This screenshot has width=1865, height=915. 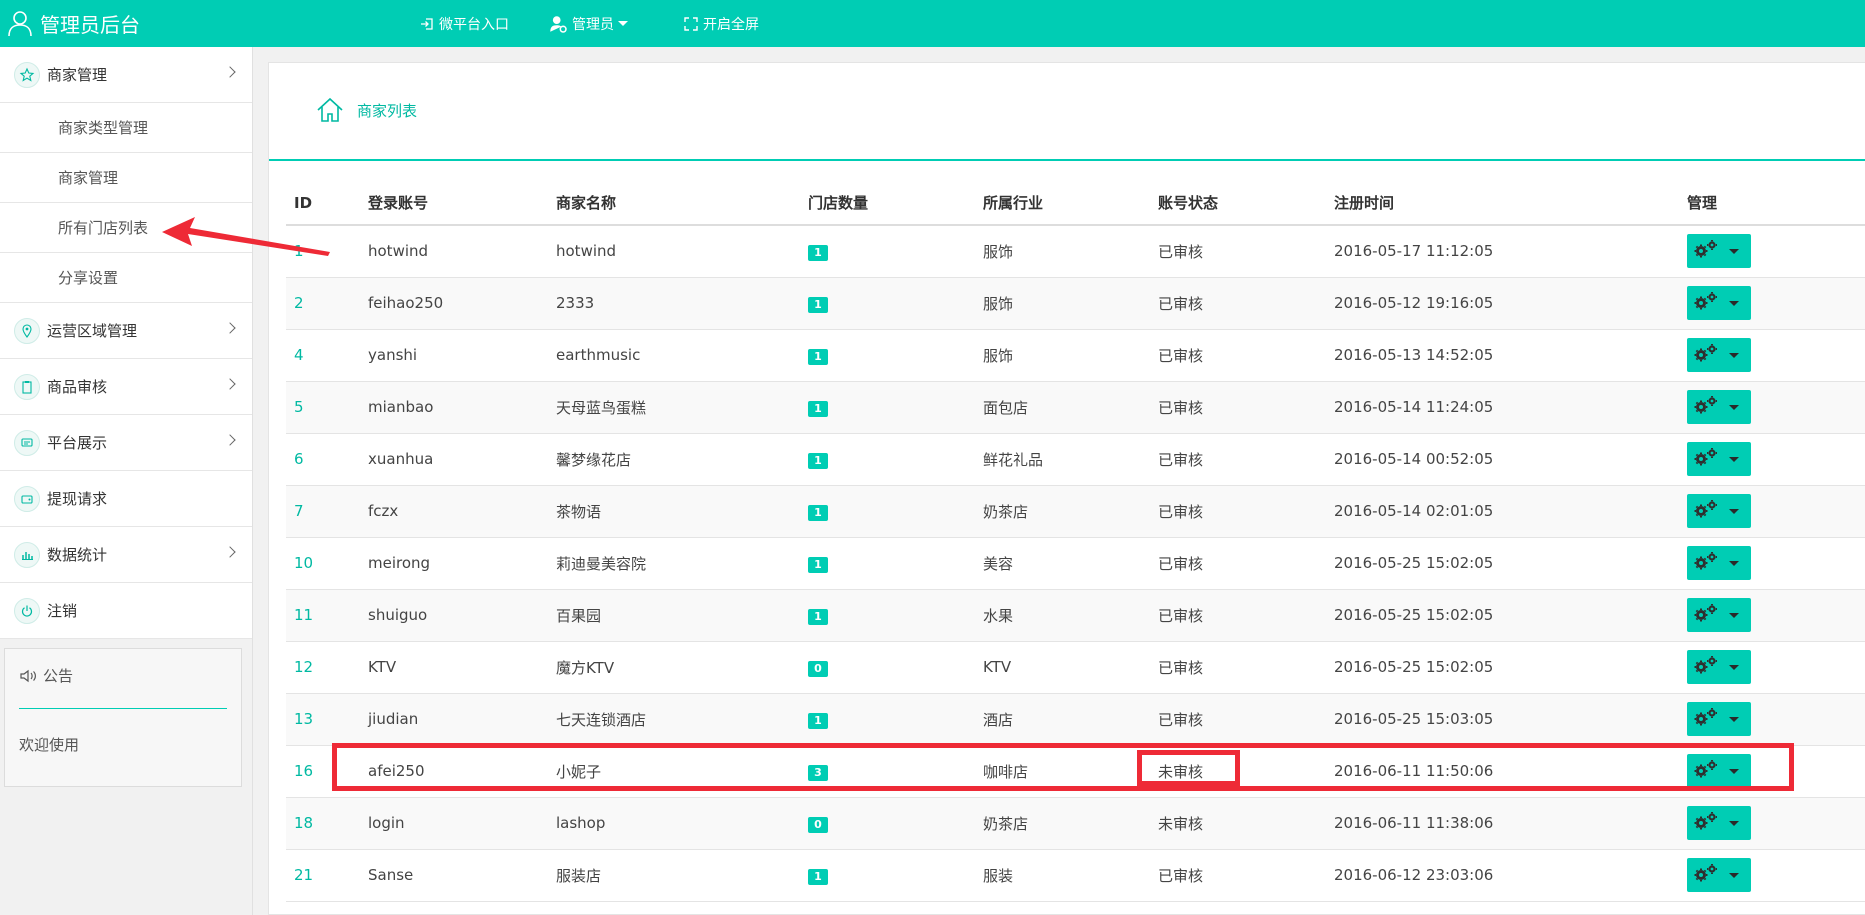 I want to click on sidebar-item-region: 运营区域管理, so click(x=126, y=331).